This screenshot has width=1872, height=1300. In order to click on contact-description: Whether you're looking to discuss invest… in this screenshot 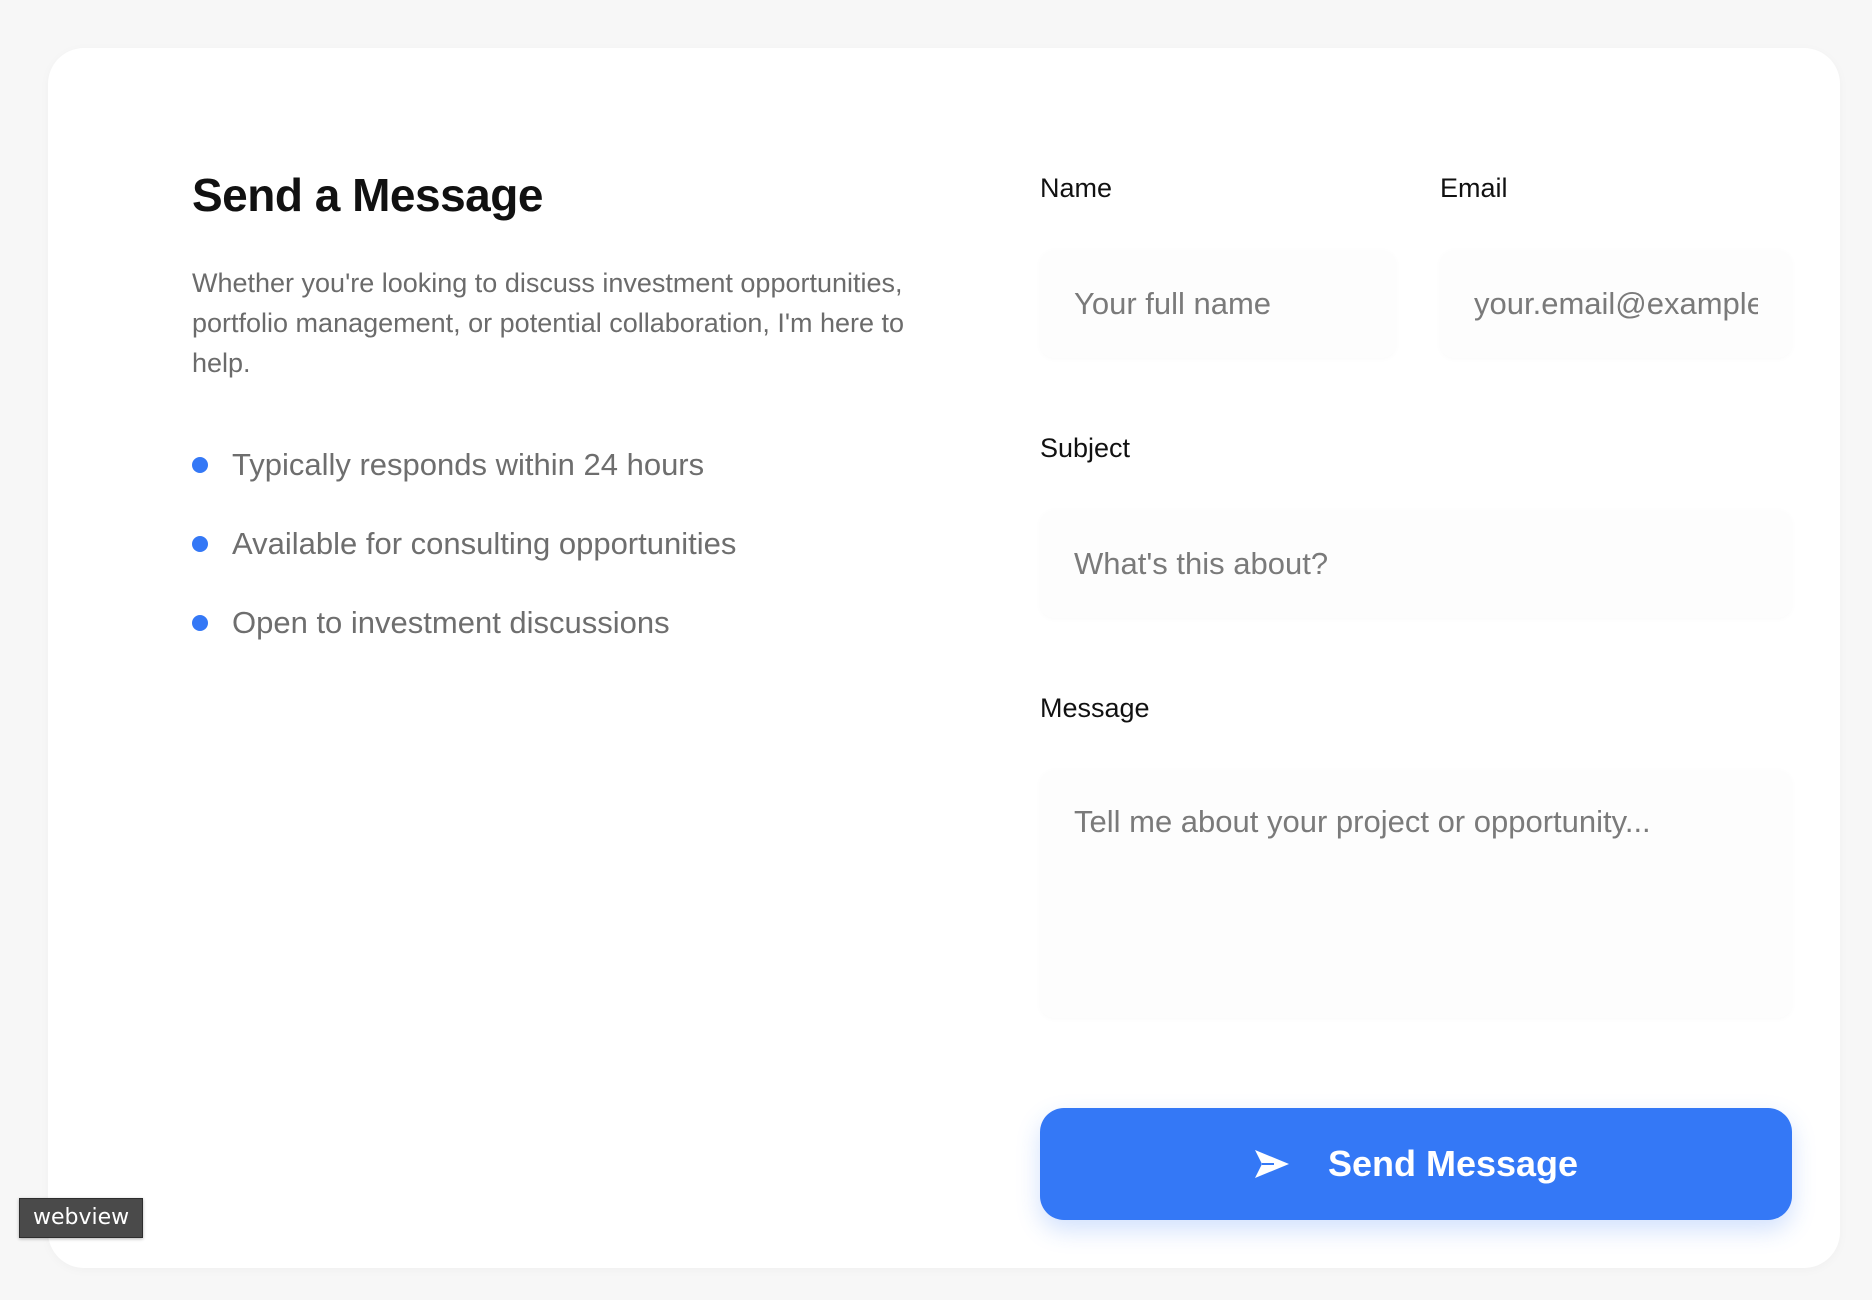, I will do `click(548, 323)`.